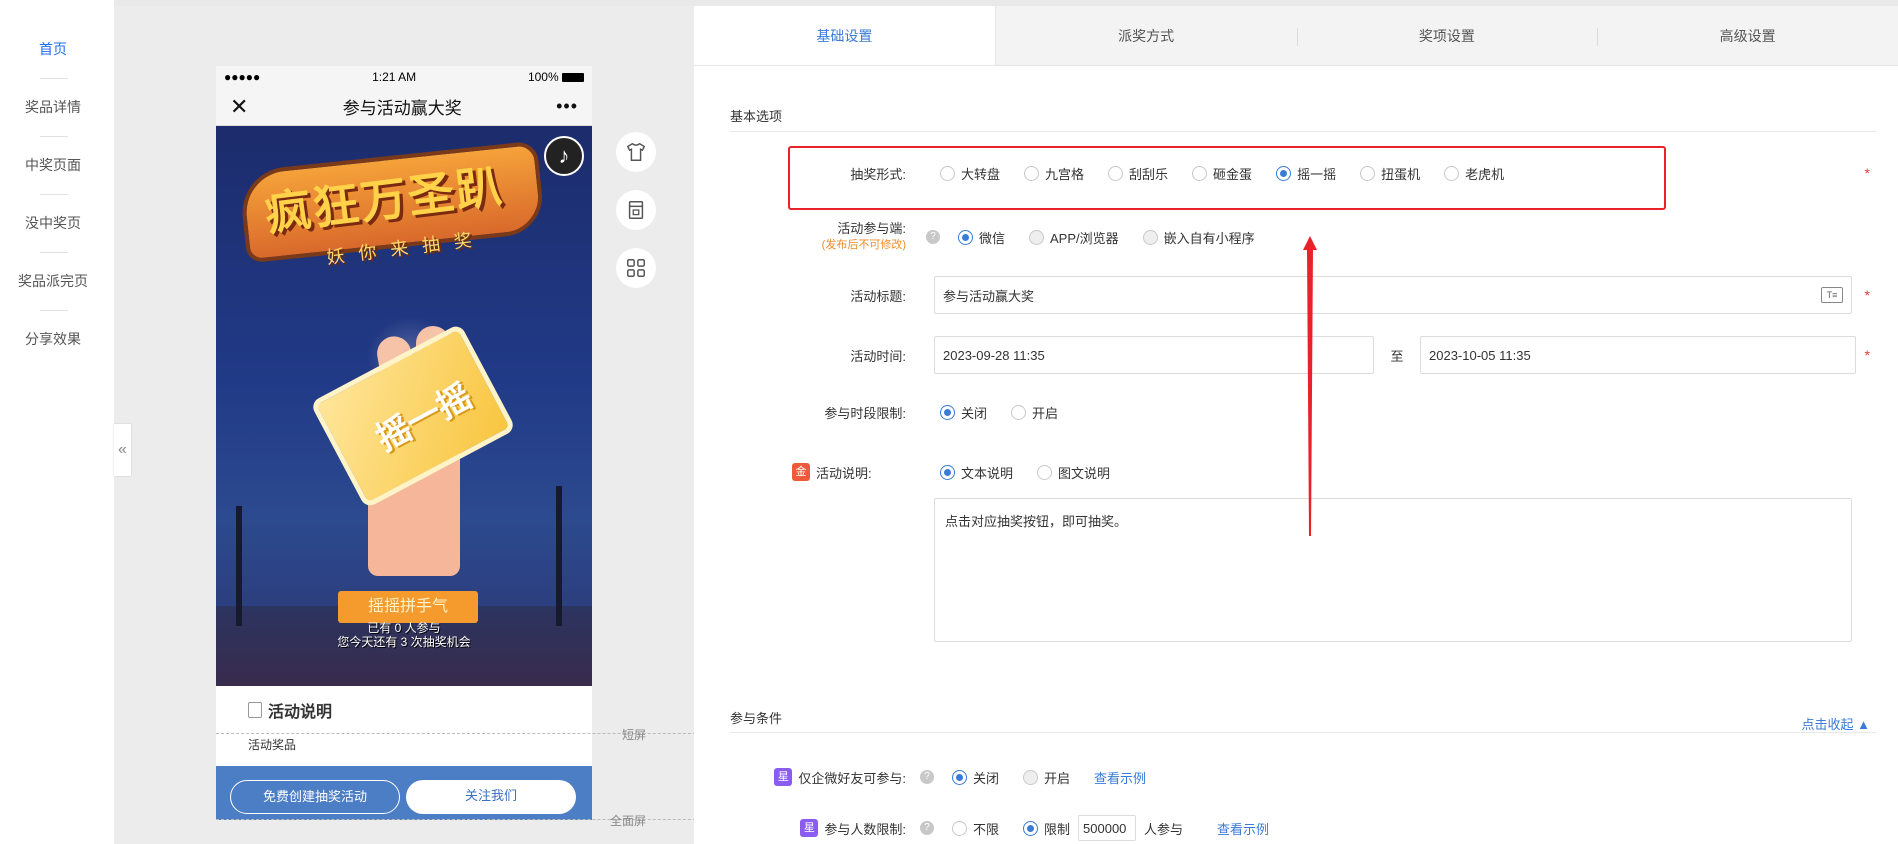 The height and width of the screenshot is (844, 1898). Describe the element at coordinates (567, 106) in the screenshot. I see `more-icon: •••` at that location.